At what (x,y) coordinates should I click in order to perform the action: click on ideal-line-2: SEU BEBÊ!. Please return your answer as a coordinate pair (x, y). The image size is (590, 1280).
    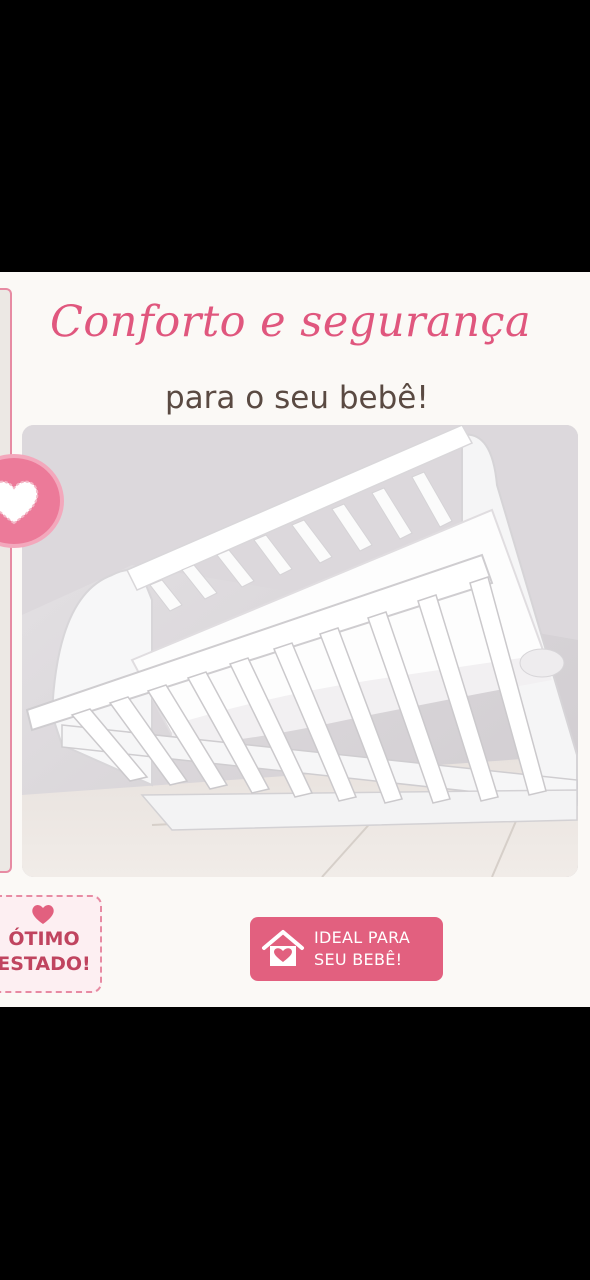
    Looking at the image, I should click on (358, 959).